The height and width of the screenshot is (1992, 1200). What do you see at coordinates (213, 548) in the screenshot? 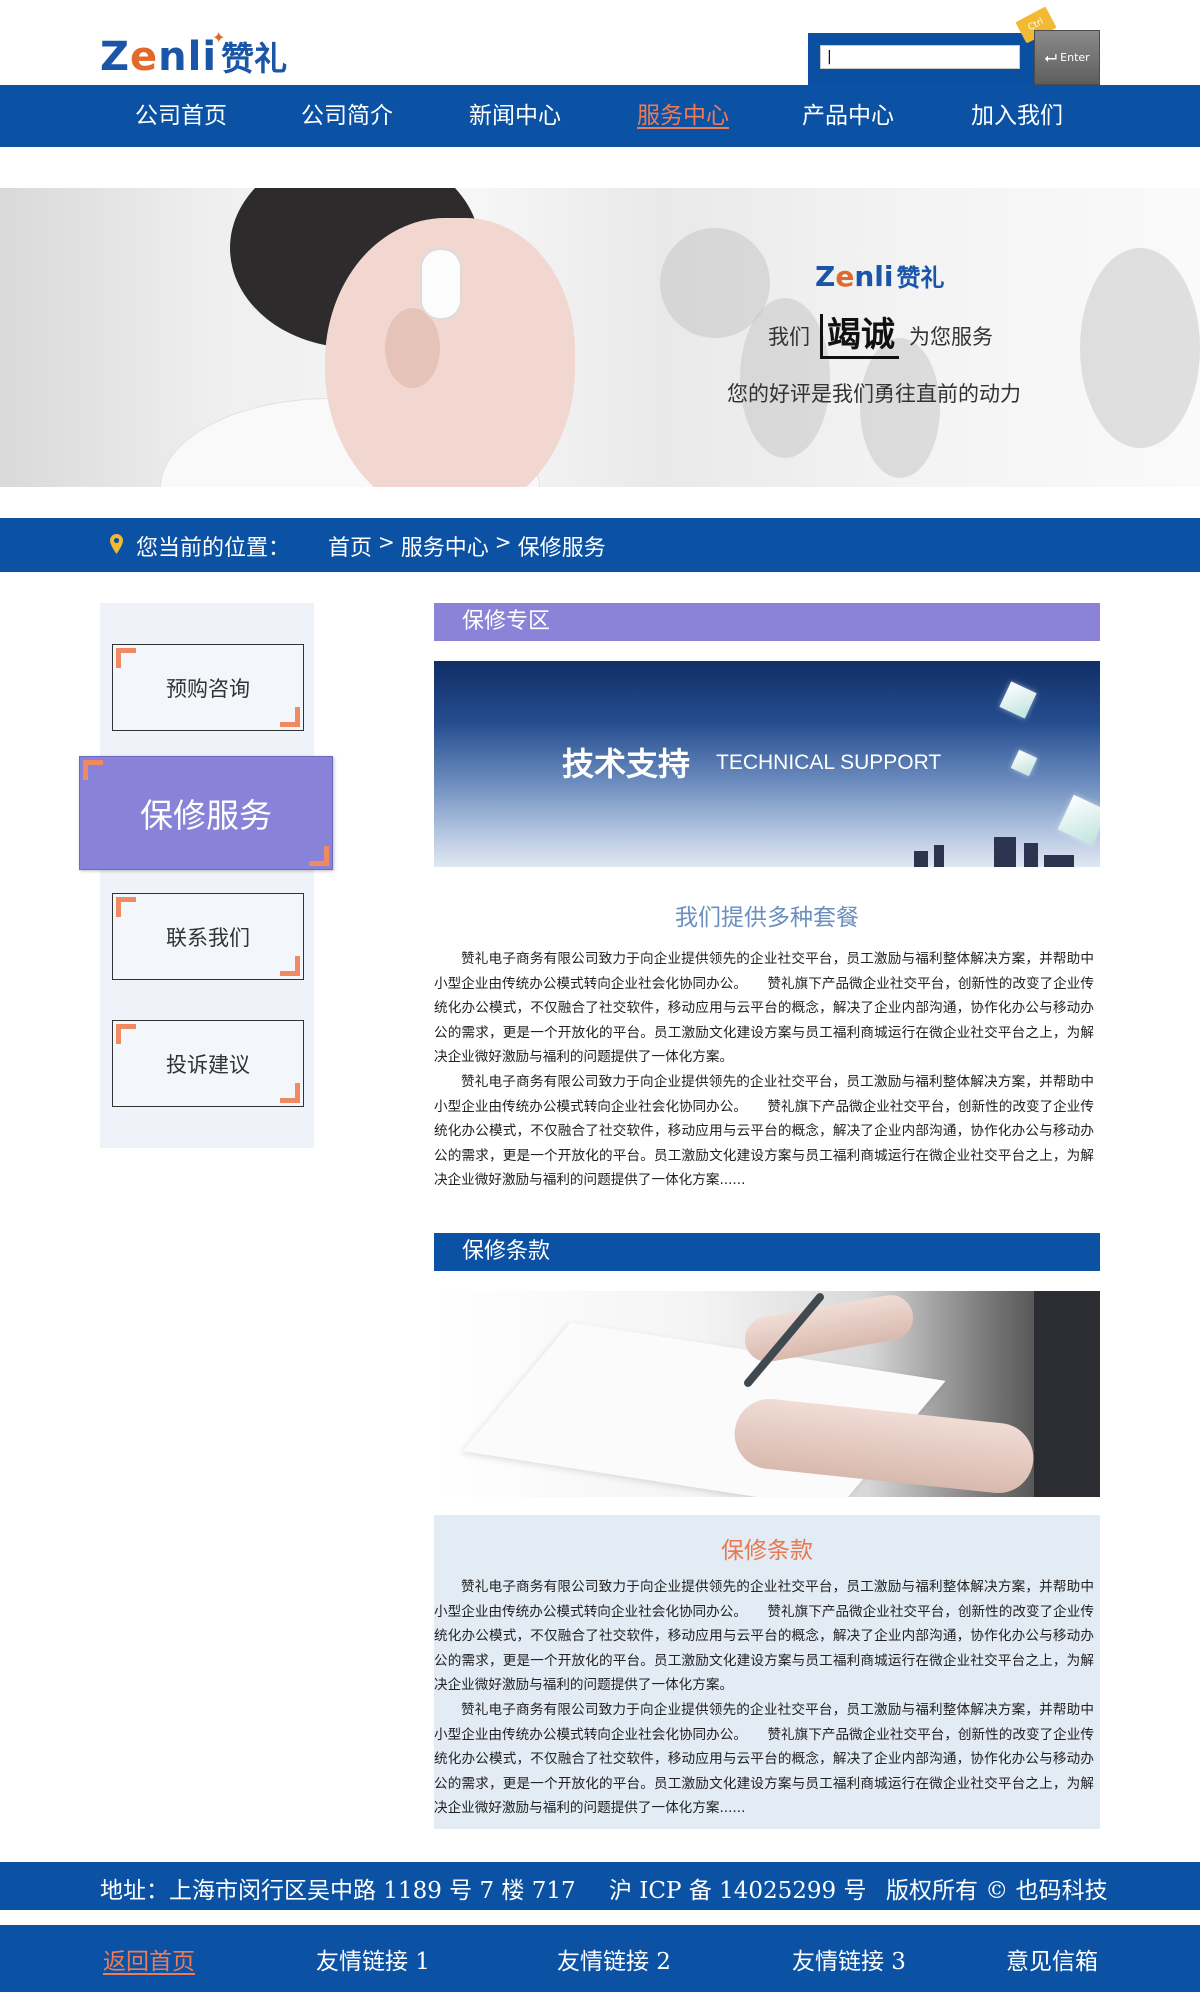
I see `breadcrumb-label: 您当前的位置：` at bounding box center [213, 548].